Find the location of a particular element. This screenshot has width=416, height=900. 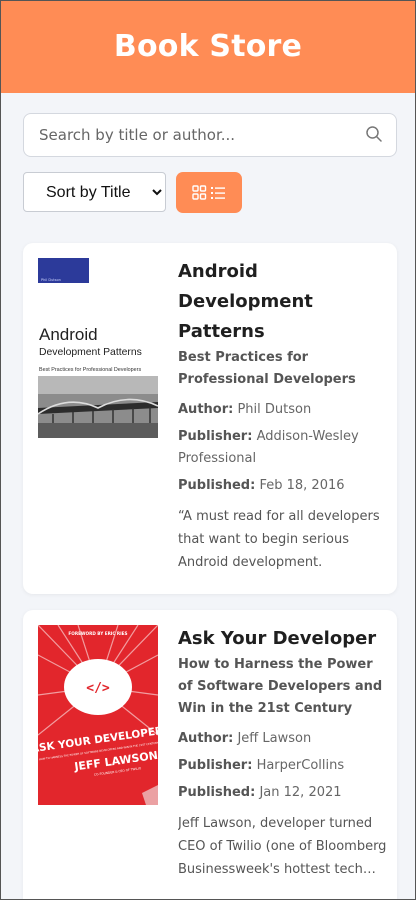

book-author: Phil Dutson is located at coordinates (274, 409).